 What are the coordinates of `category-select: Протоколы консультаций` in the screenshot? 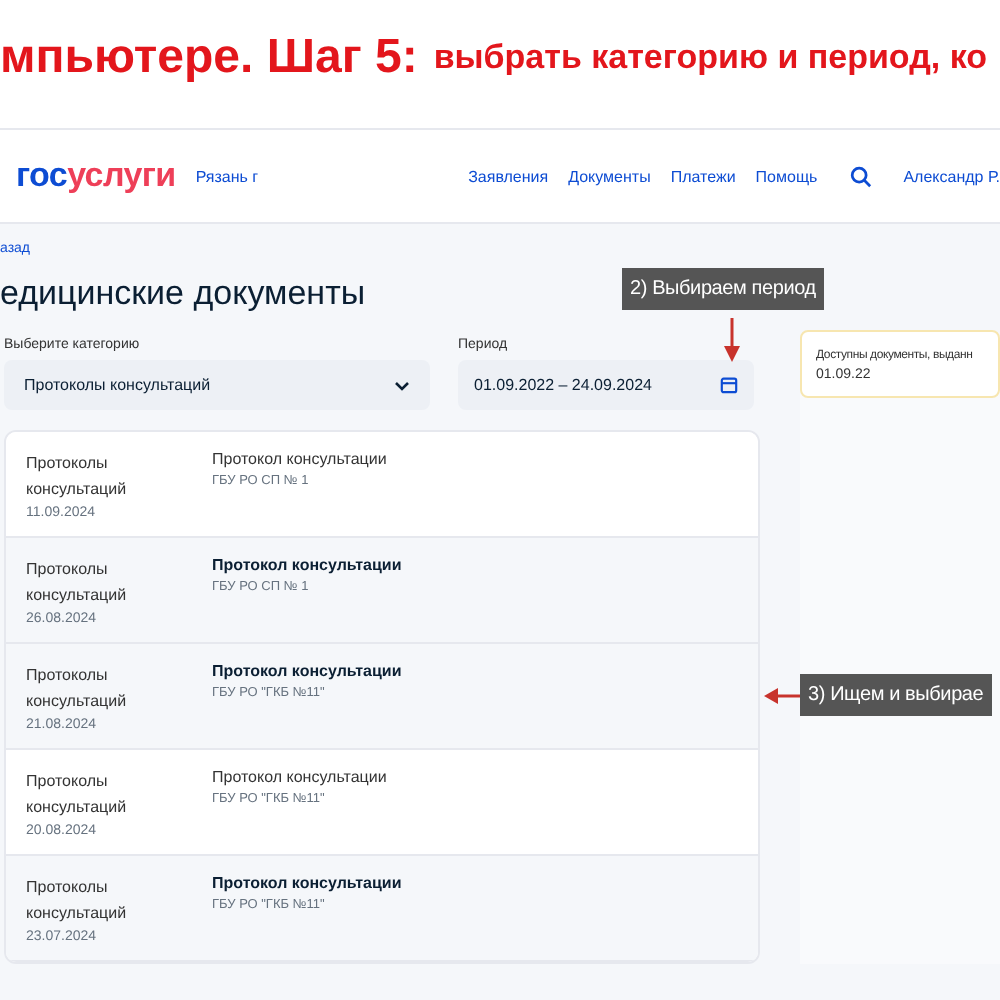 It's located at (217, 385).